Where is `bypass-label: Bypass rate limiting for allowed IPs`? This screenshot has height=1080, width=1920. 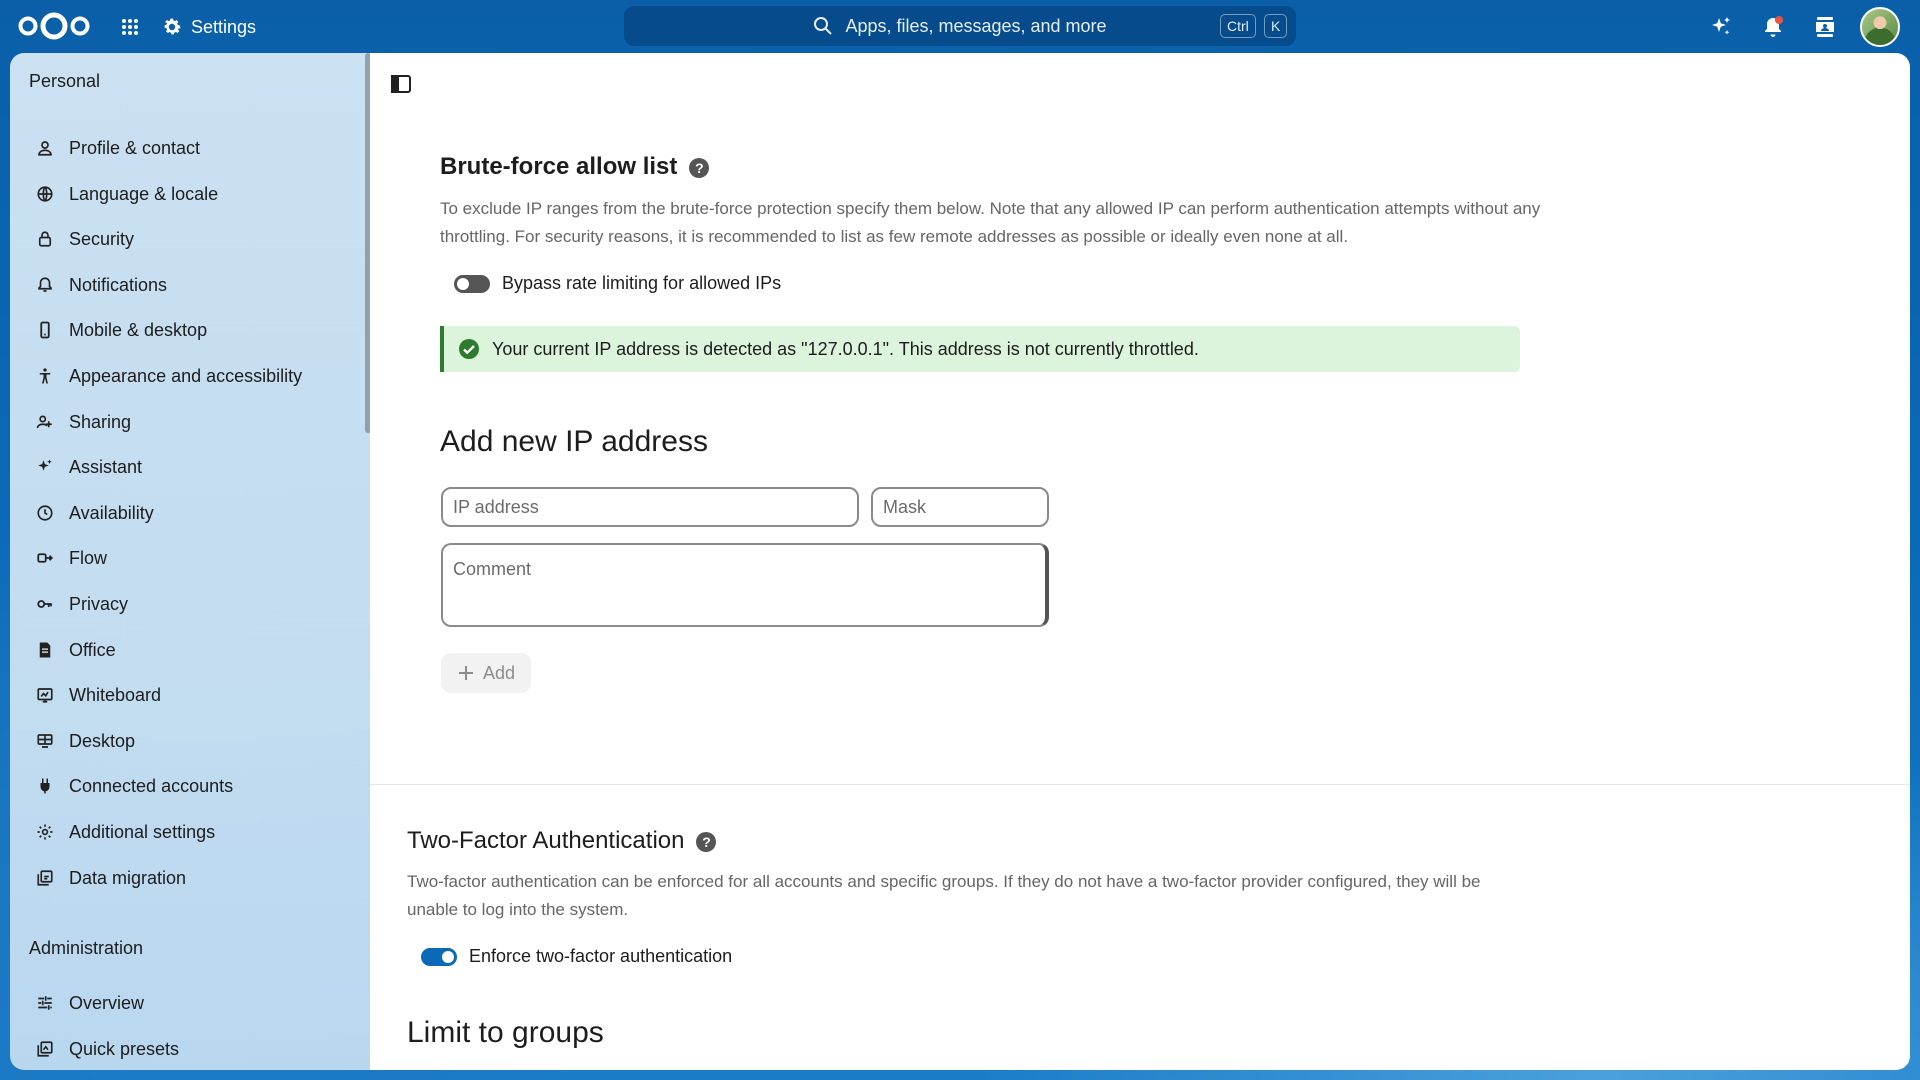 bypass-label: Bypass rate limiting for allowed IPs is located at coordinates (642, 283).